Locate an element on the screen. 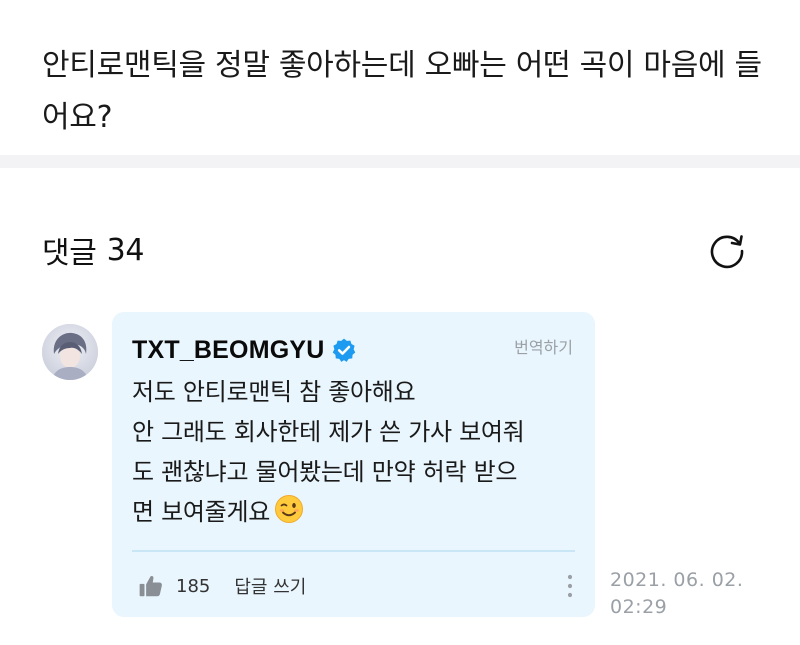  comments-count: 34 is located at coordinates (125, 250).